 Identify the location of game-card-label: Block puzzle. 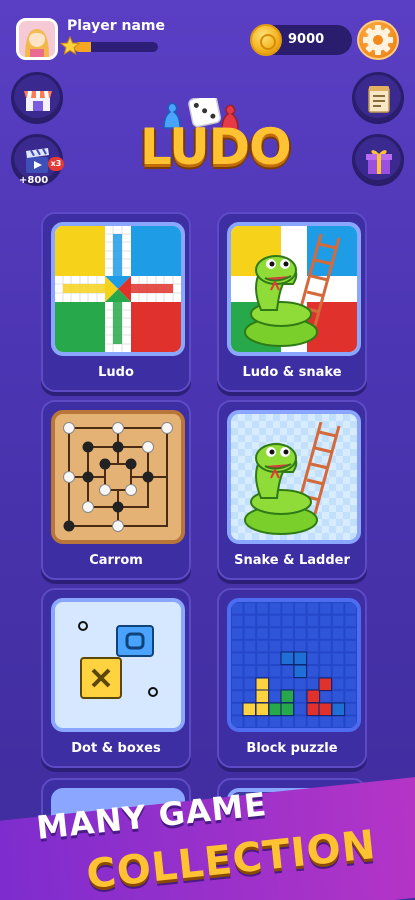
(292, 748).